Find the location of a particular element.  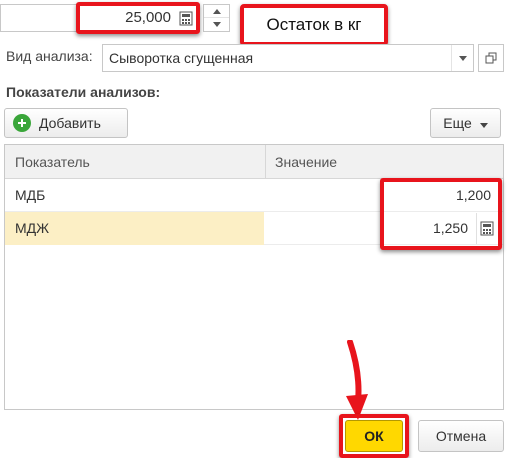

plus-circle-icon is located at coordinates (22, 123).